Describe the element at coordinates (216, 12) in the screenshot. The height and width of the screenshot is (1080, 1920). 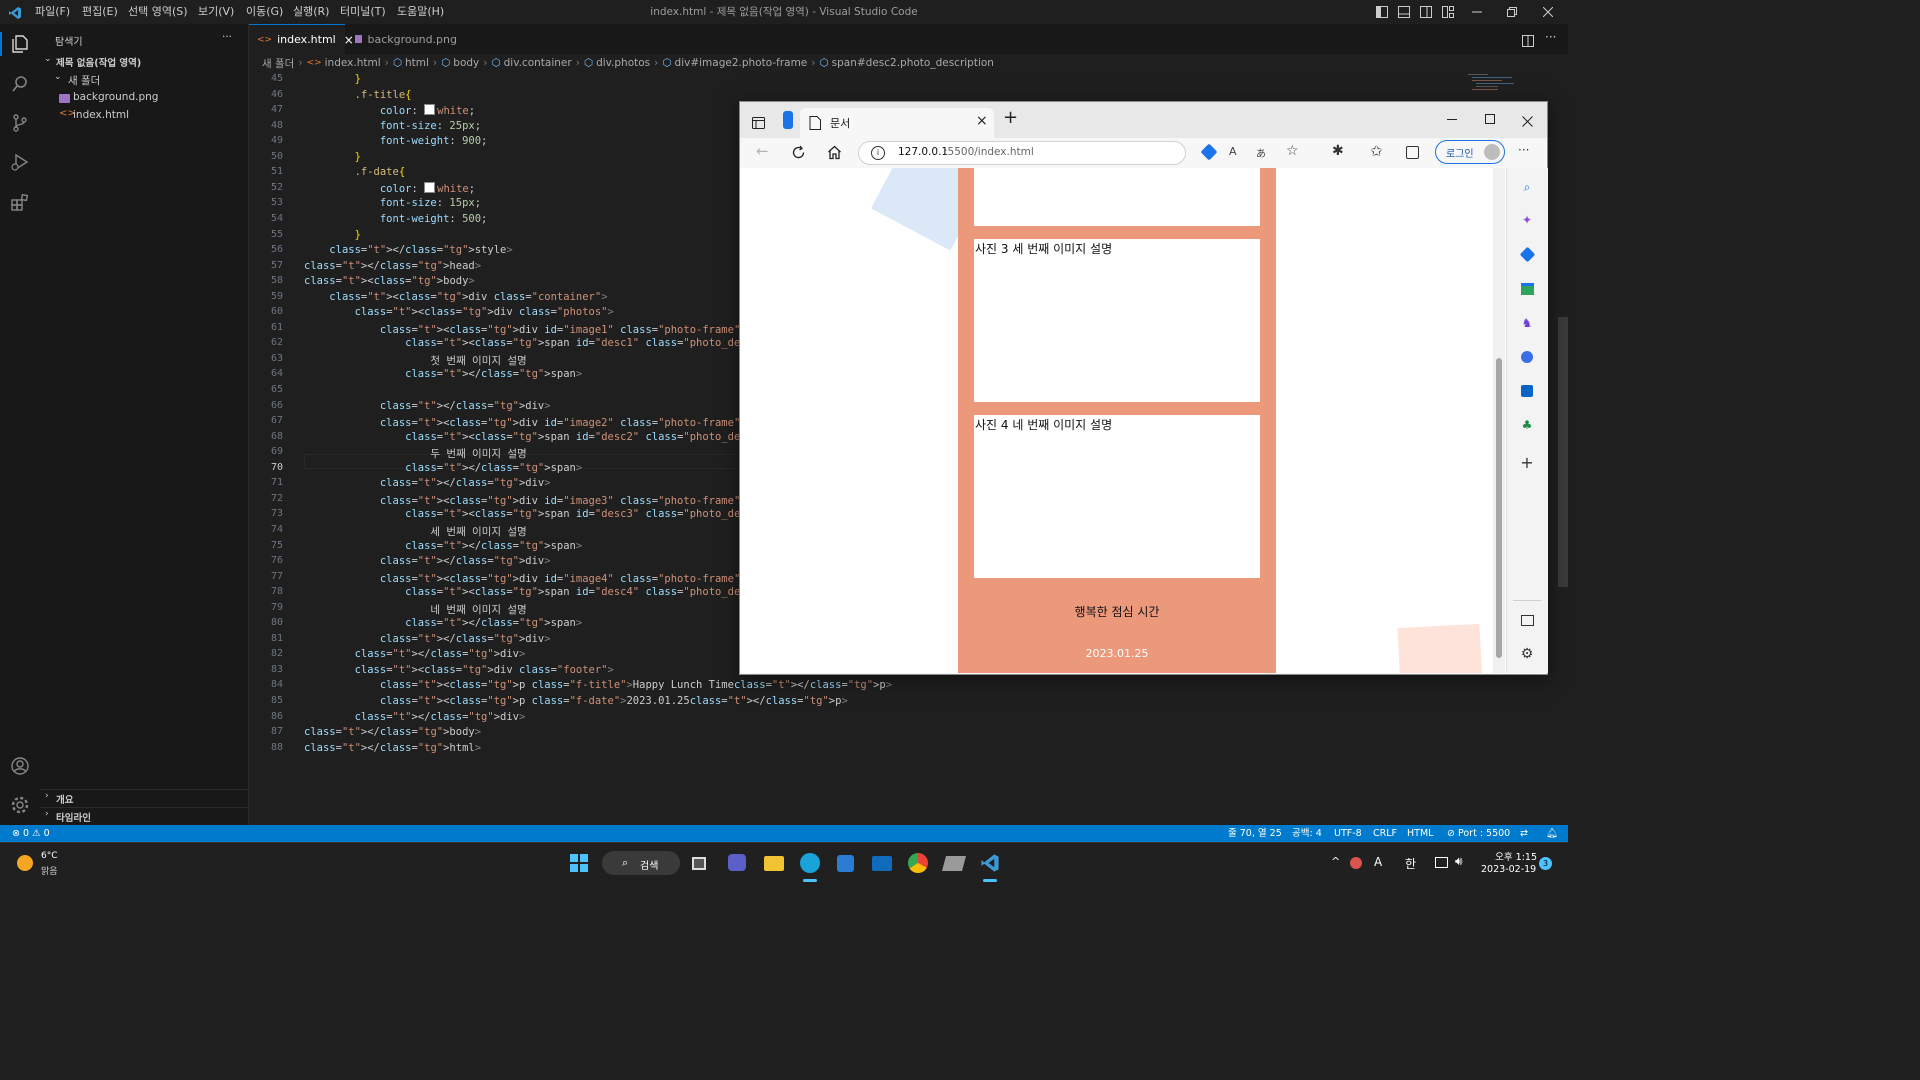
I see `menu-view: 보기(V)` at that location.